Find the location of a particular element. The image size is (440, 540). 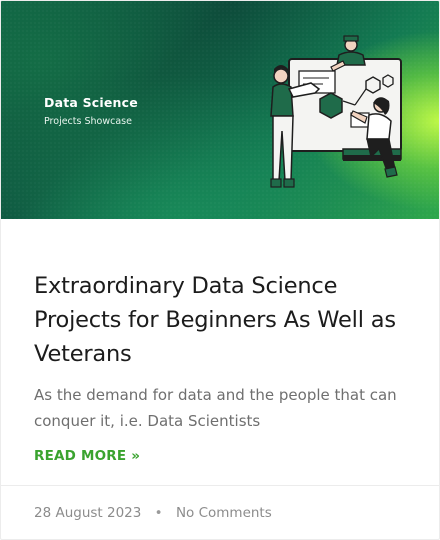

team-whiteboard-illustration is located at coordinates (336, 111).